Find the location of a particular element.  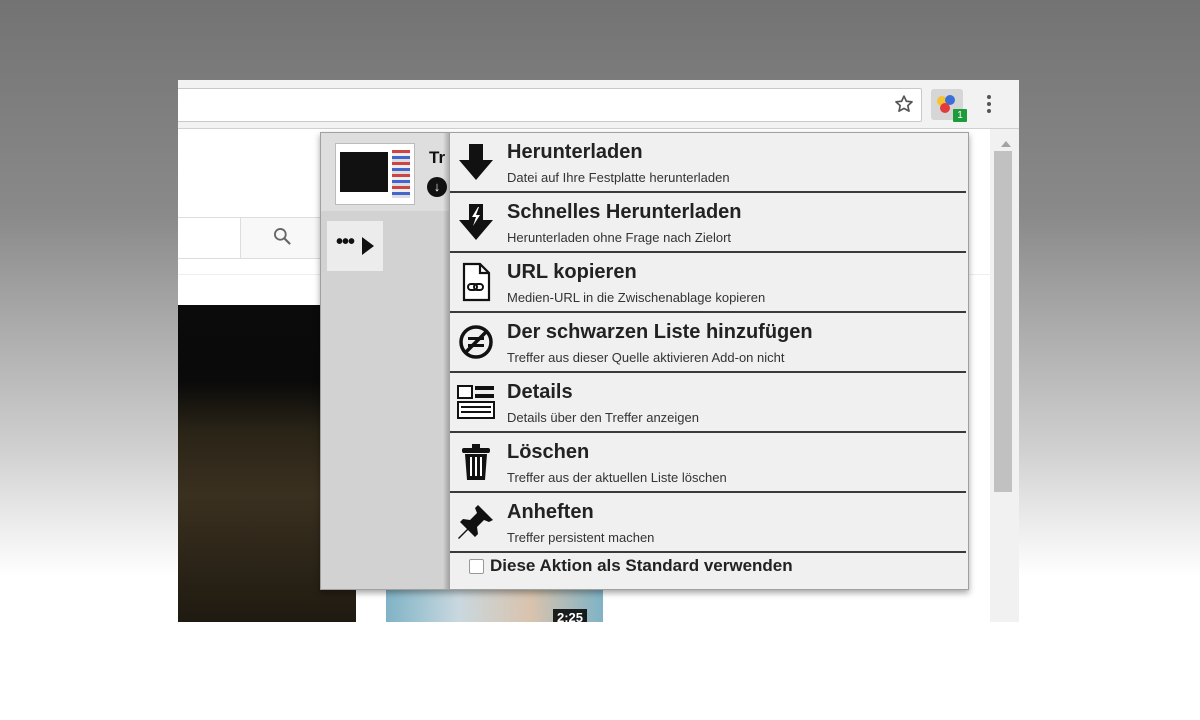

default-action-checkbox is located at coordinates (476, 566).